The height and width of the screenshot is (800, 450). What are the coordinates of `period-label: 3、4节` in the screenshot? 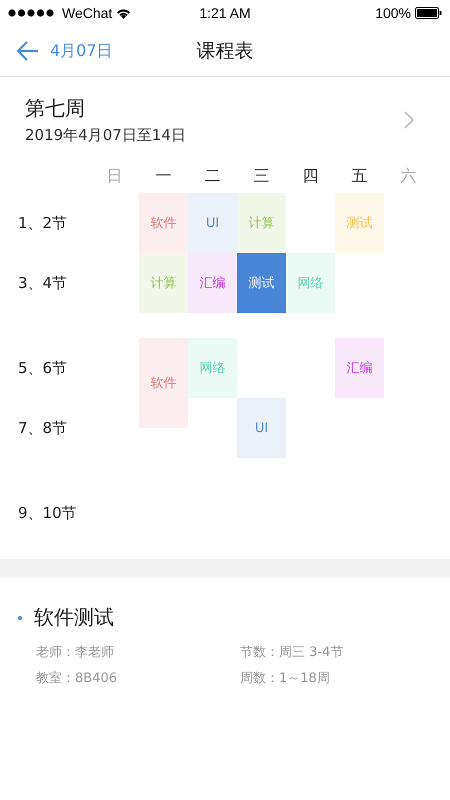 It's located at (42, 283).